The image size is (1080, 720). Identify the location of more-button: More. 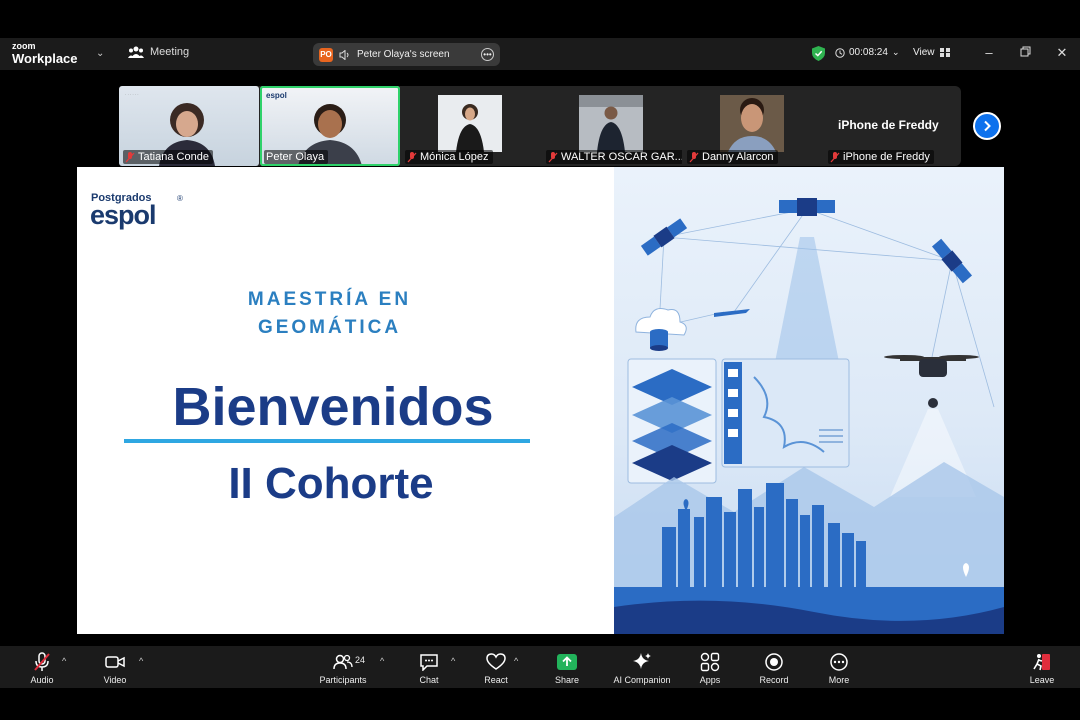
(839, 667).